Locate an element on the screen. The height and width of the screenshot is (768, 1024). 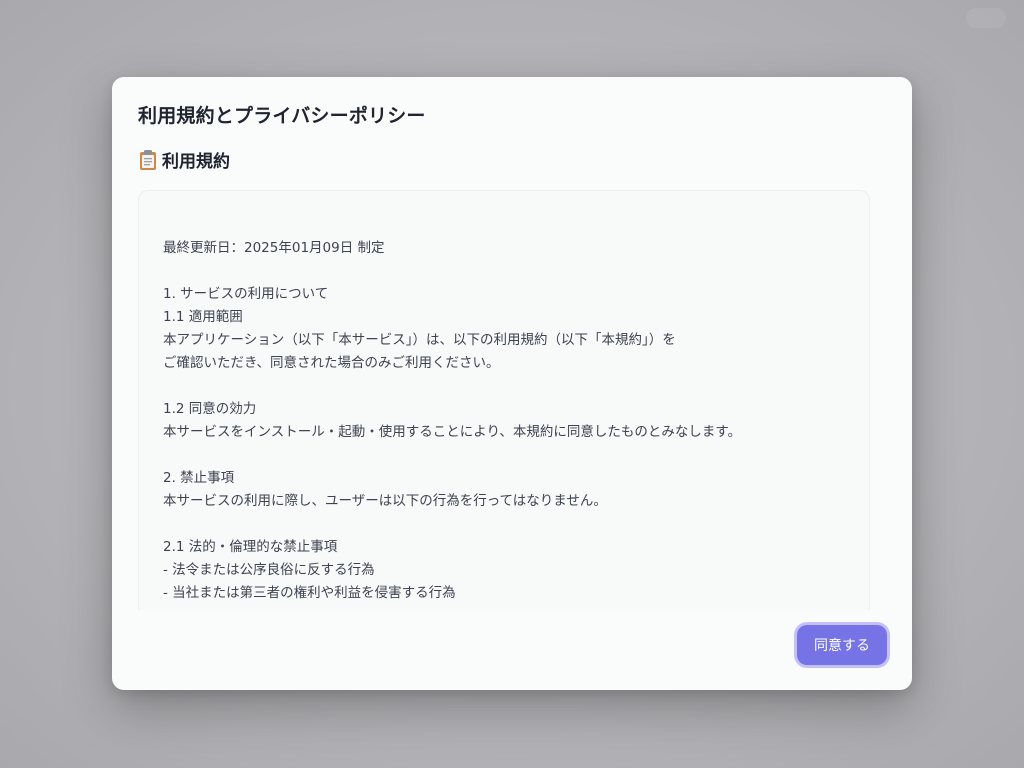
clipboard-icon is located at coordinates (148, 160).